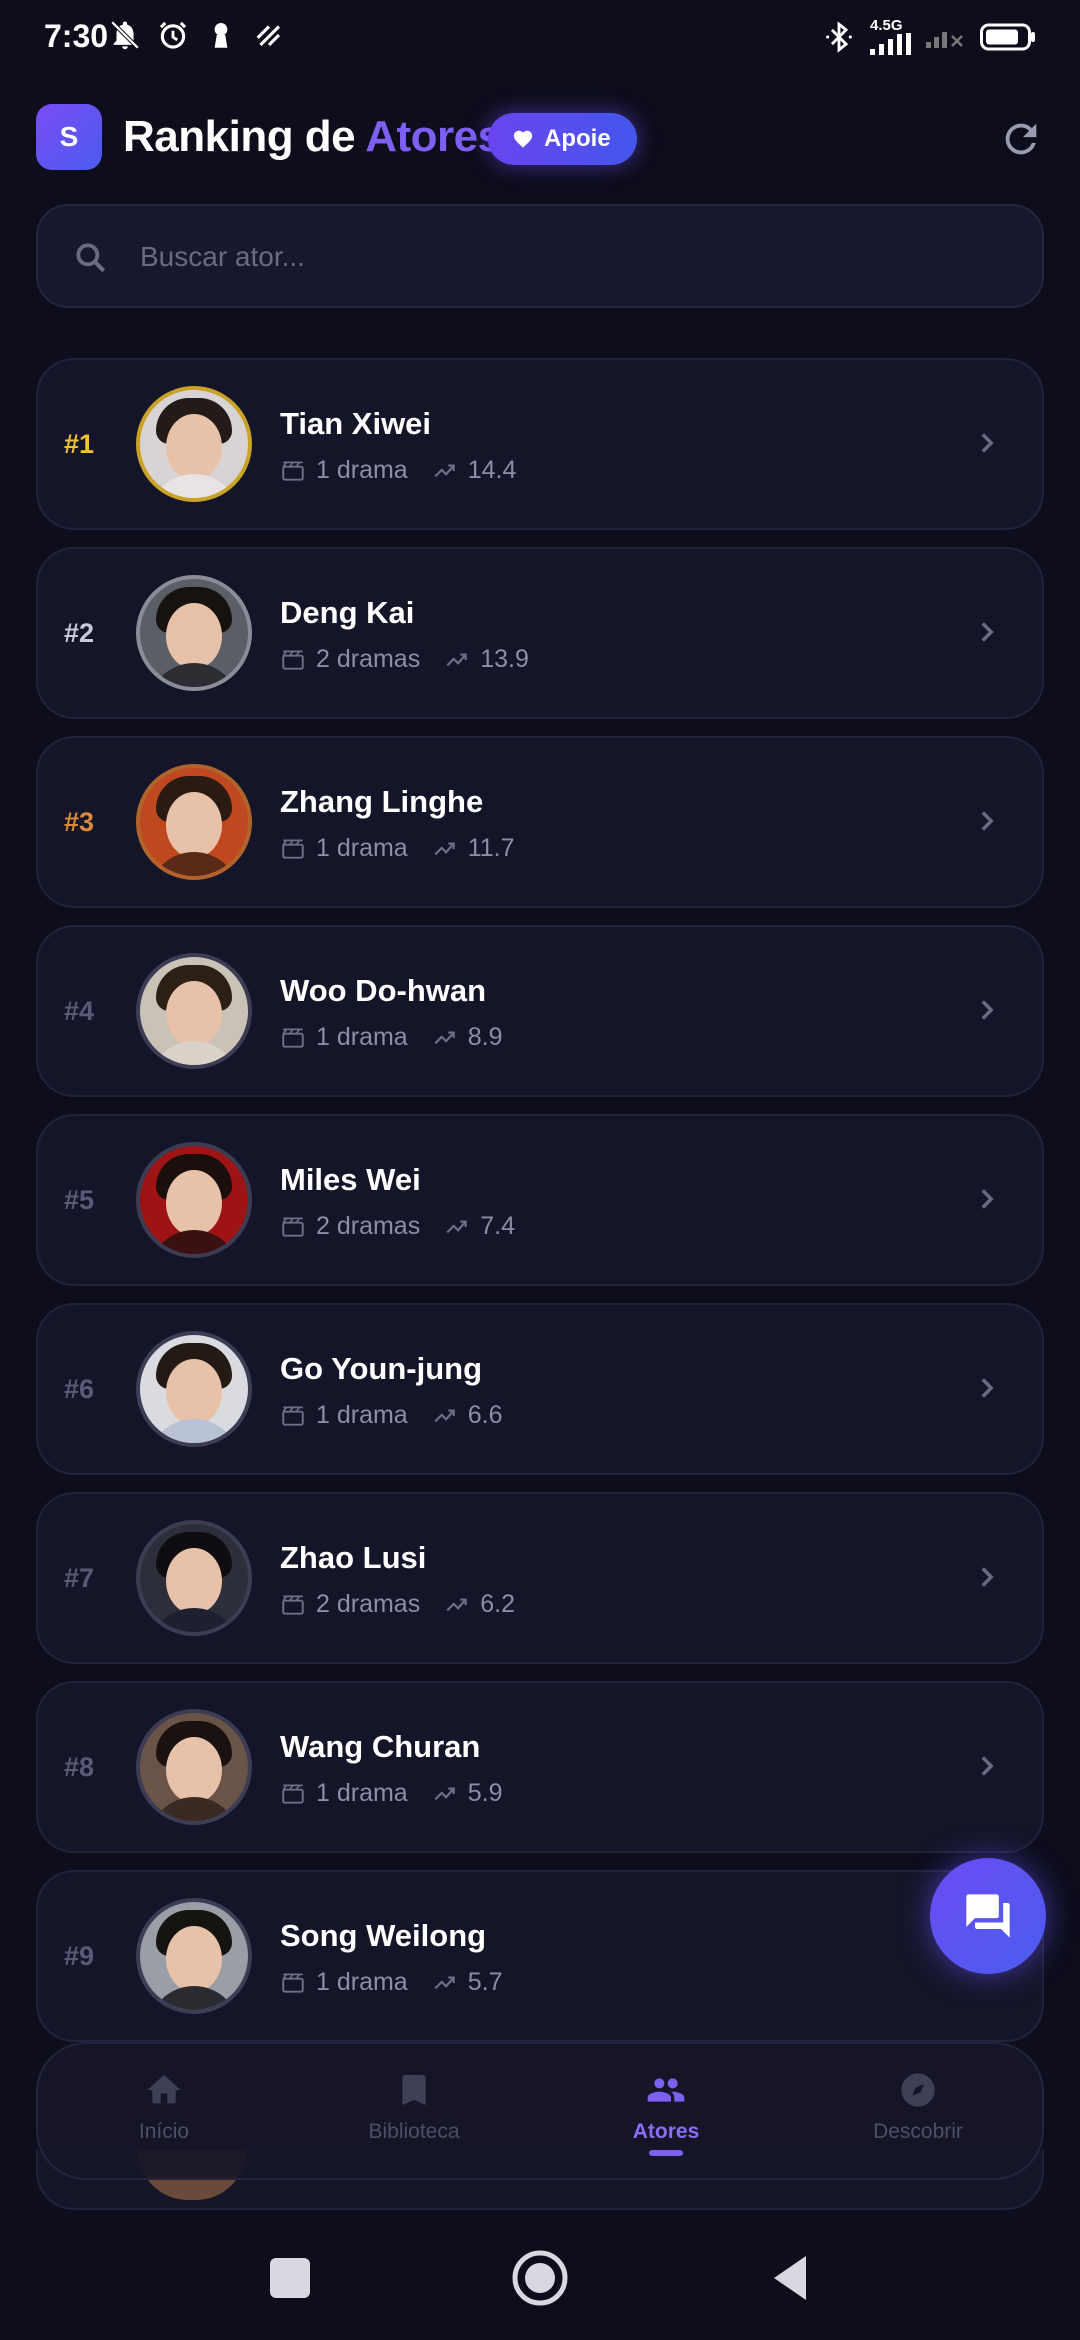 The image size is (1080, 2340). I want to click on actor-name: Woo Do-hwan, so click(383, 990).